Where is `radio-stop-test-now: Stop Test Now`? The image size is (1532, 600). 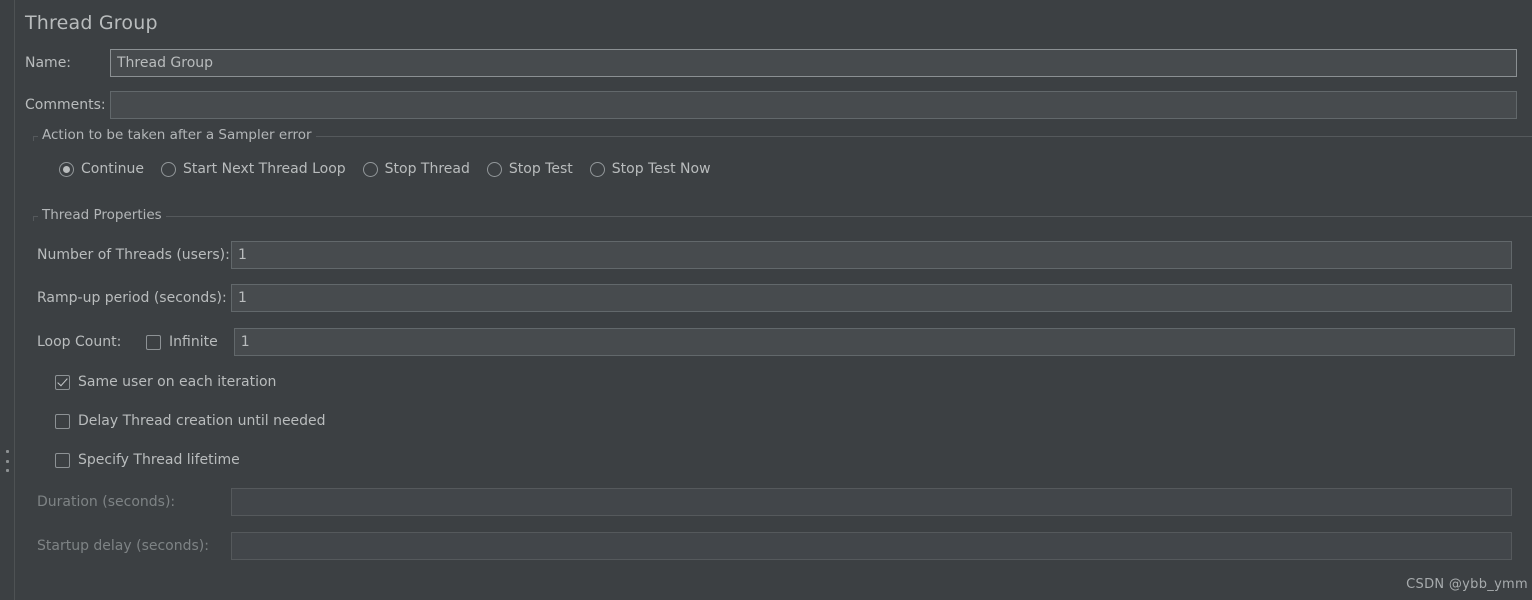 radio-stop-test-now: Stop Test Now is located at coordinates (650, 169).